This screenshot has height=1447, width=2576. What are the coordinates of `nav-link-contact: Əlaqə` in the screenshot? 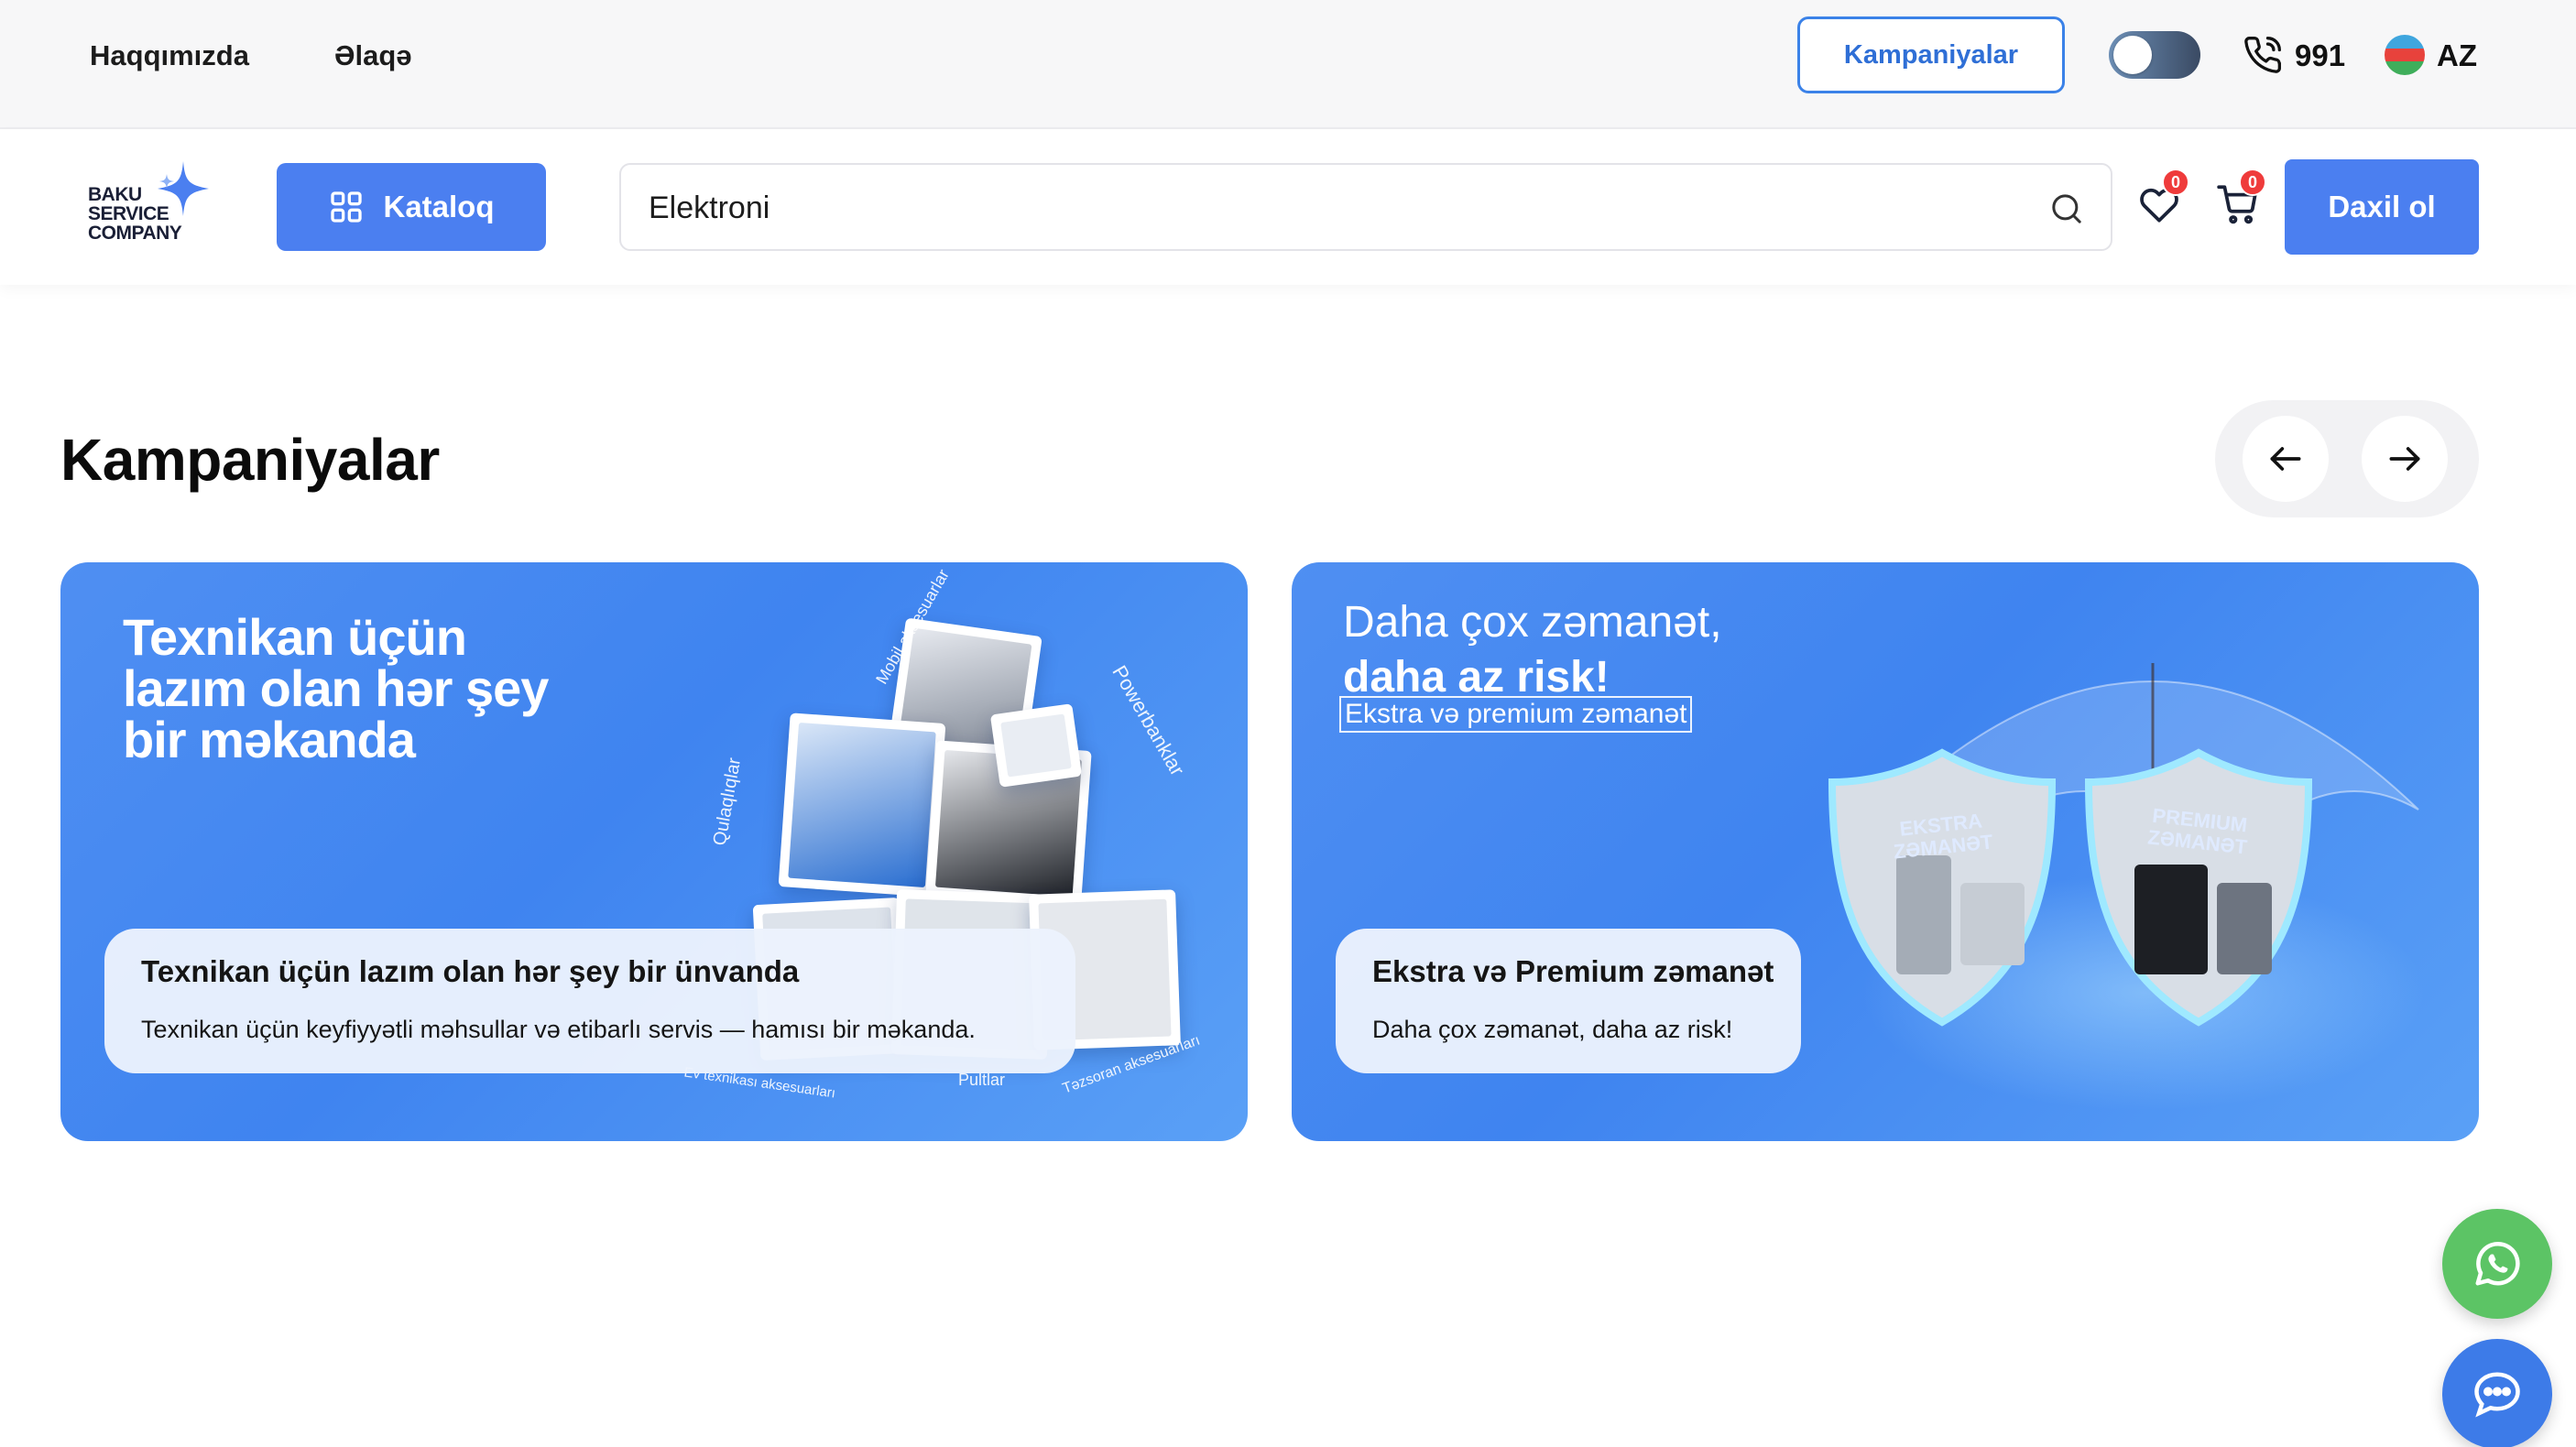 It's located at (373, 56).